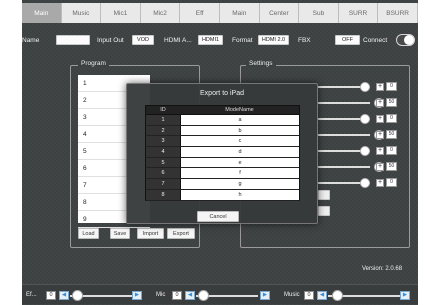 Image resolution: width=428 pixels, height=305 pixels. Describe the element at coordinates (239, 130) in the screenshot. I see `row-mode-name: b` at that location.